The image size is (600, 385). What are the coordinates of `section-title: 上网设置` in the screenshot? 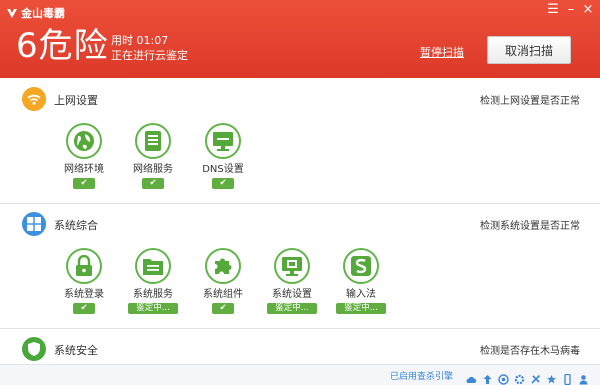 It's located at (76, 100).